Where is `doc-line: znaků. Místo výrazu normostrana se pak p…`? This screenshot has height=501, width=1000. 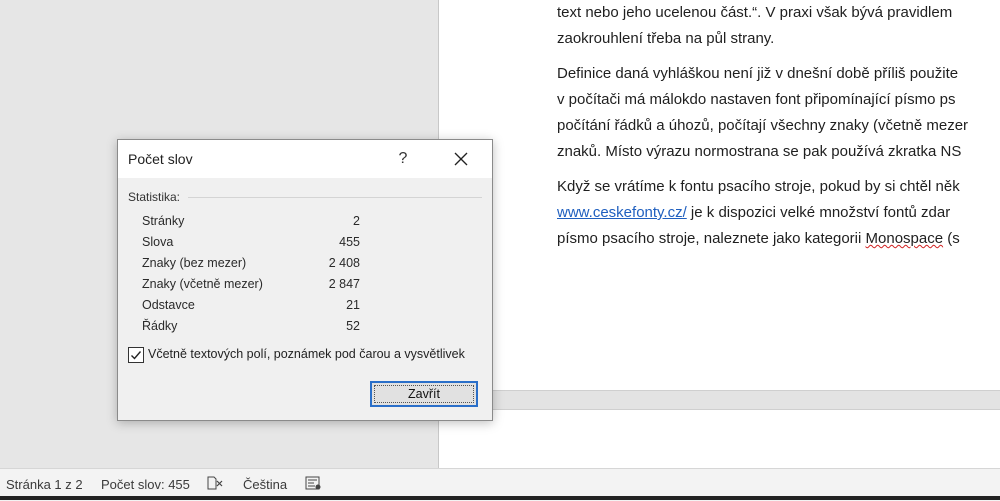 doc-line: znaků. Místo výrazu normostrana se pak p… is located at coordinates (759, 151).